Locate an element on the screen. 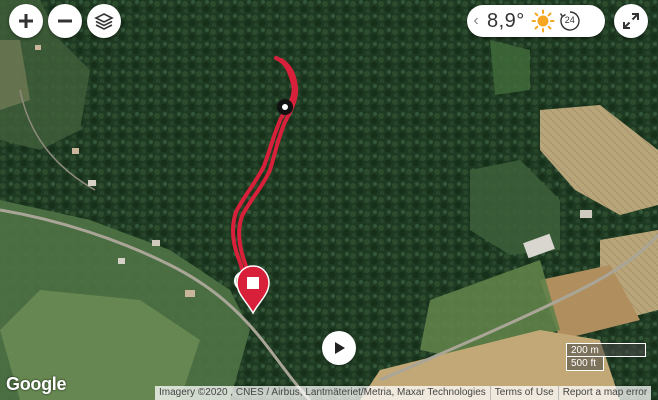  track-line-return is located at coordinates (268, 175).